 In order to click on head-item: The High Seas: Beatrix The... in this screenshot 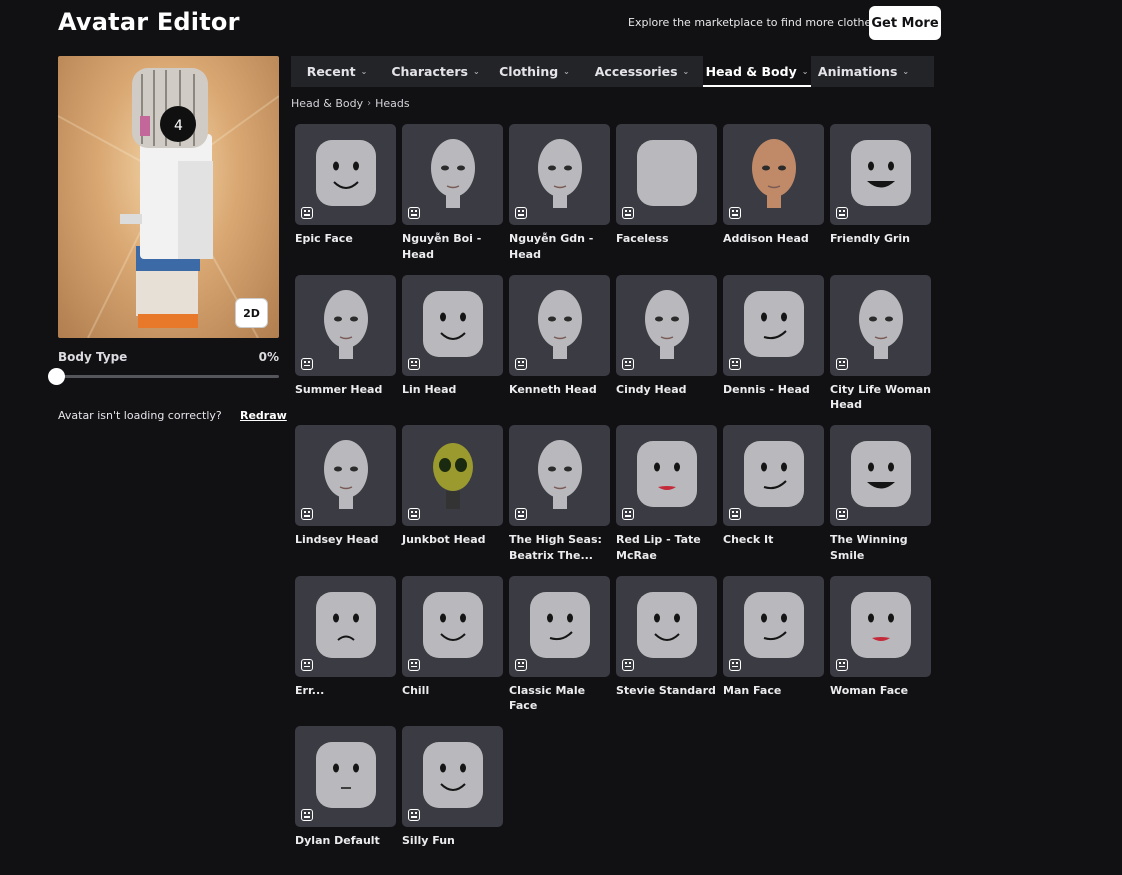, I will do `click(559, 500)`.